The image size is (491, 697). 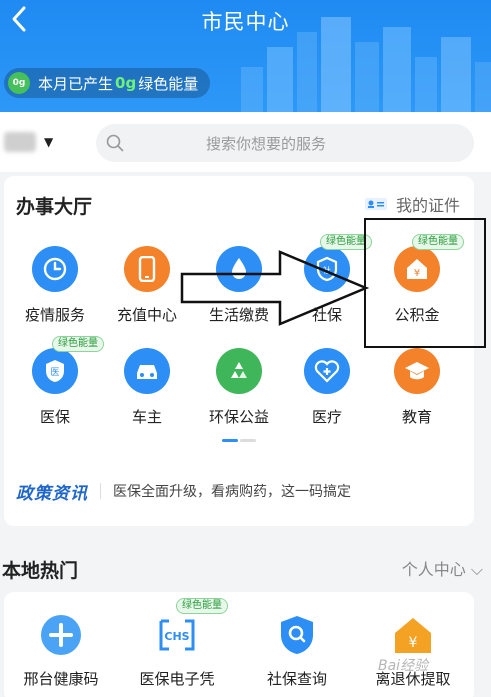 What do you see at coordinates (61, 679) in the screenshot?
I see `hot-label: 邢台健康码` at bounding box center [61, 679].